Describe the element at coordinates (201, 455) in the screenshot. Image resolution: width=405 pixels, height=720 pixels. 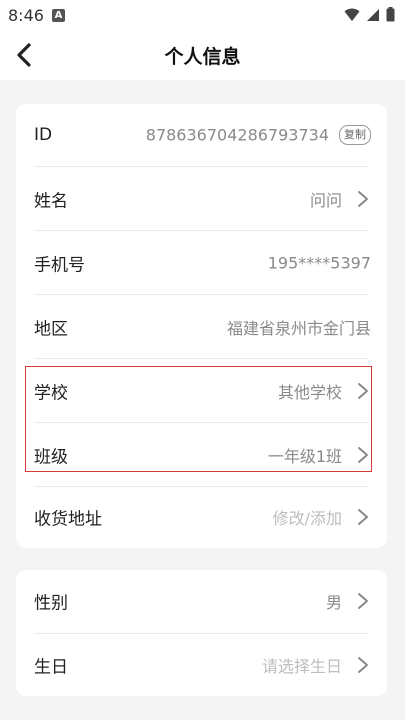
I see `class-row: 班级 一年级1班` at that location.